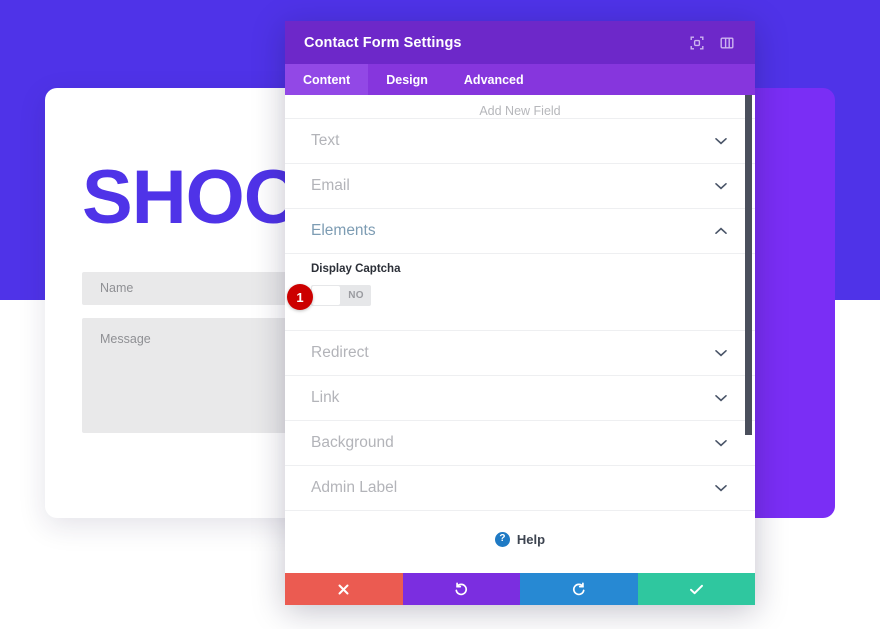 This screenshot has width=880, height=629. I want to click on section-redirect: Redirect, so click(520, 352).